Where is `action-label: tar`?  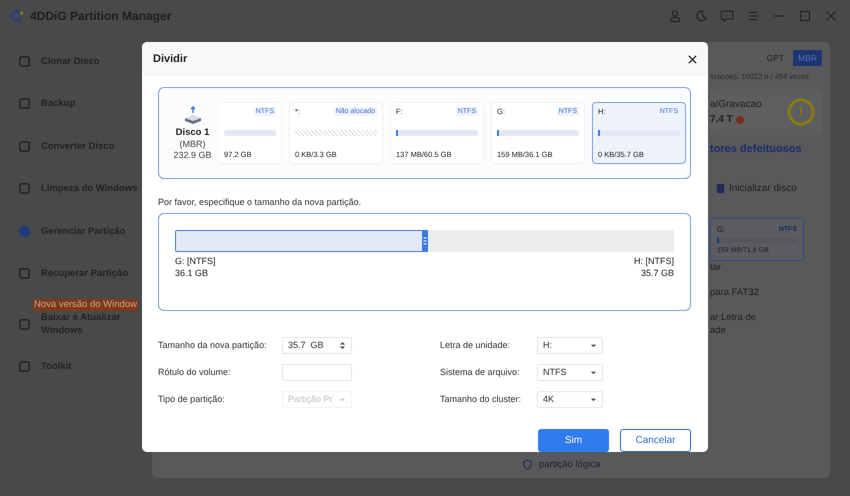 action-label: tar is located at coordinates (766, 267).